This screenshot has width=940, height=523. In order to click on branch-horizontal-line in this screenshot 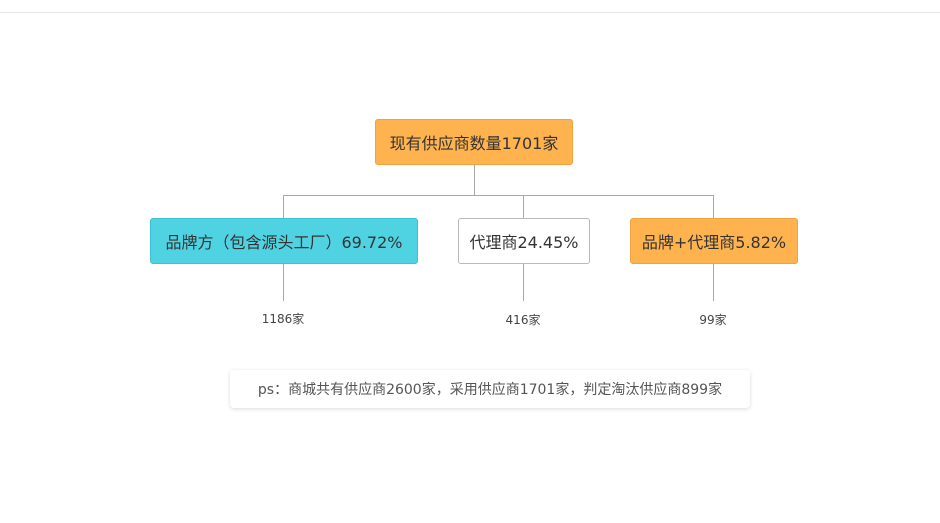, I will do `click(498, 195)`.